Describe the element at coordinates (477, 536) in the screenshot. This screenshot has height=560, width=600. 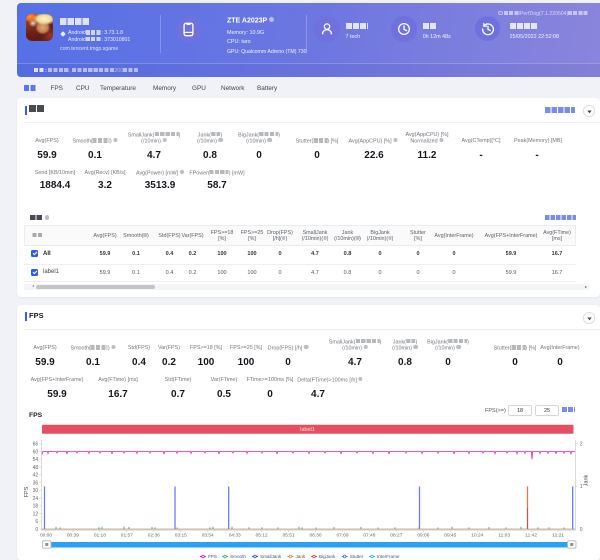
I see `svg-text: 10:24` at that location.